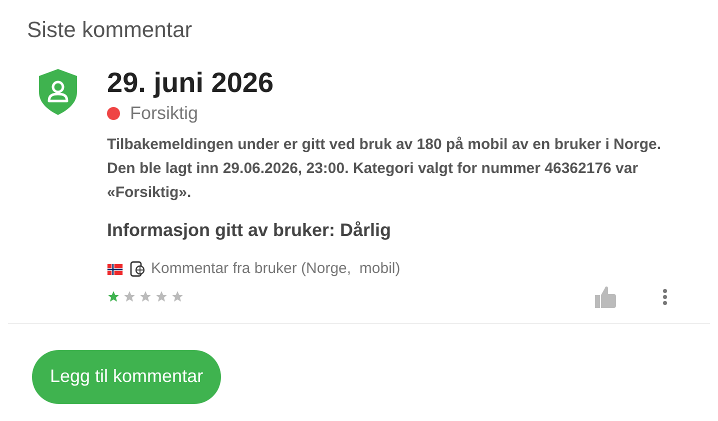 The width and height of the screenshot is (718, 421). What do you see at coordinates (137, 269) in the screenshot?
I see `mobile-globe-icon` at bounding box center [137, 269].